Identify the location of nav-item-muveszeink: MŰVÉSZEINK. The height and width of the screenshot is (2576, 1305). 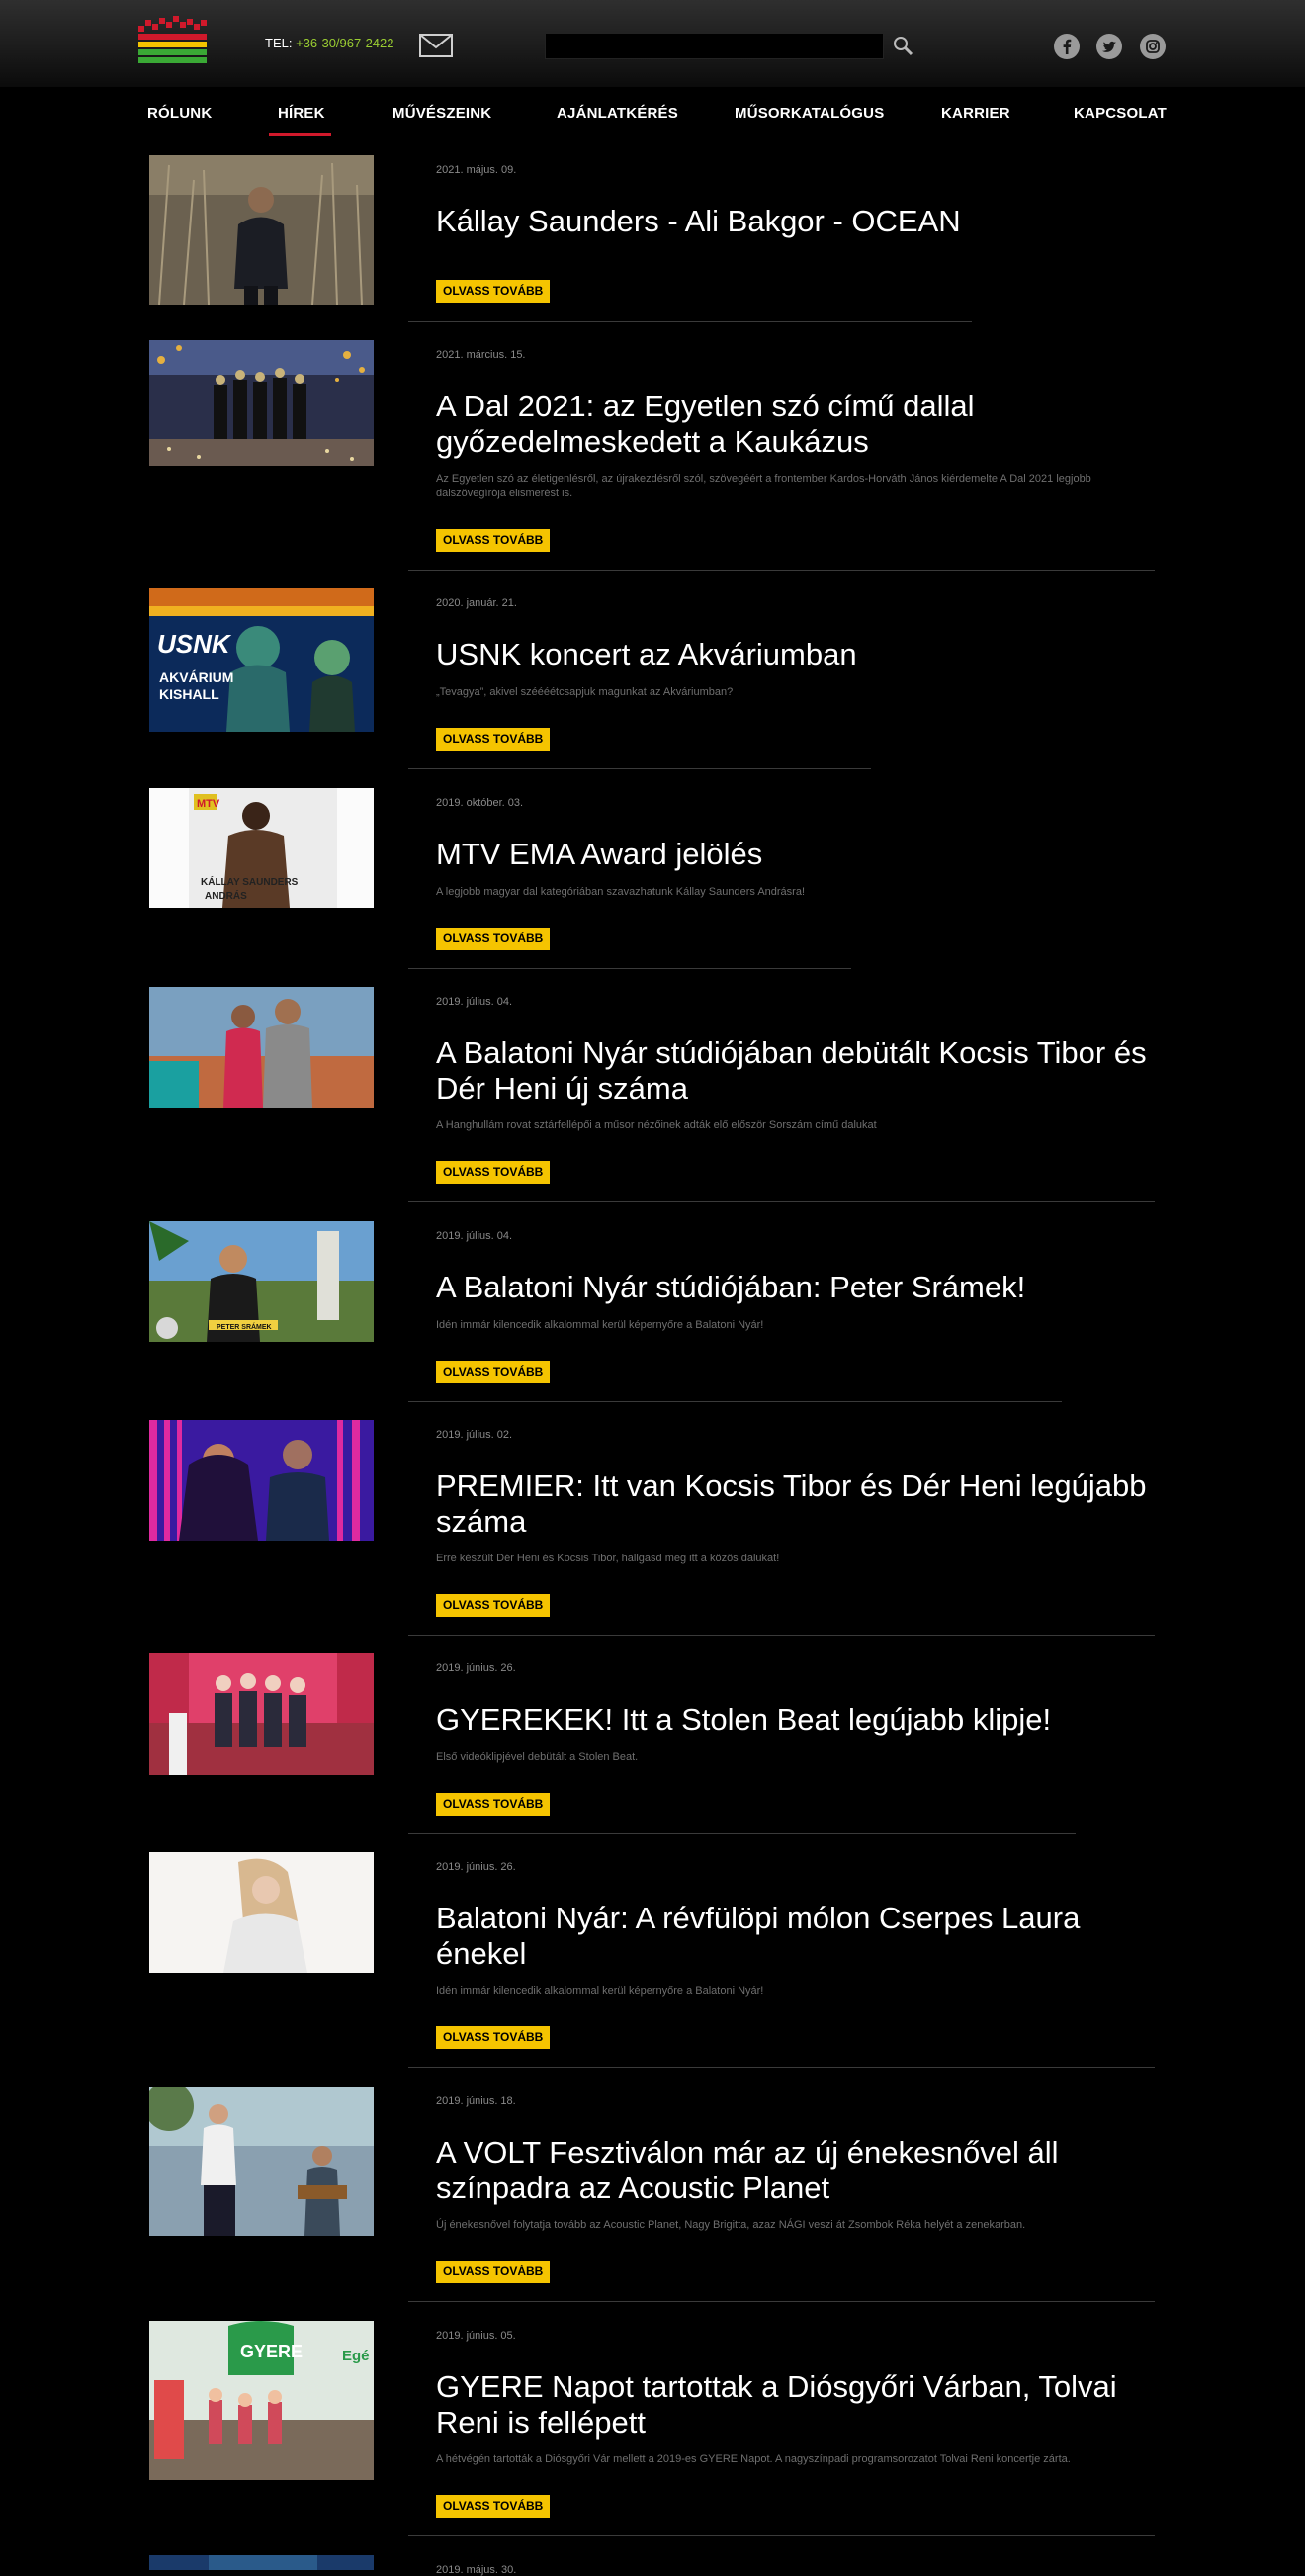
(442, 113).